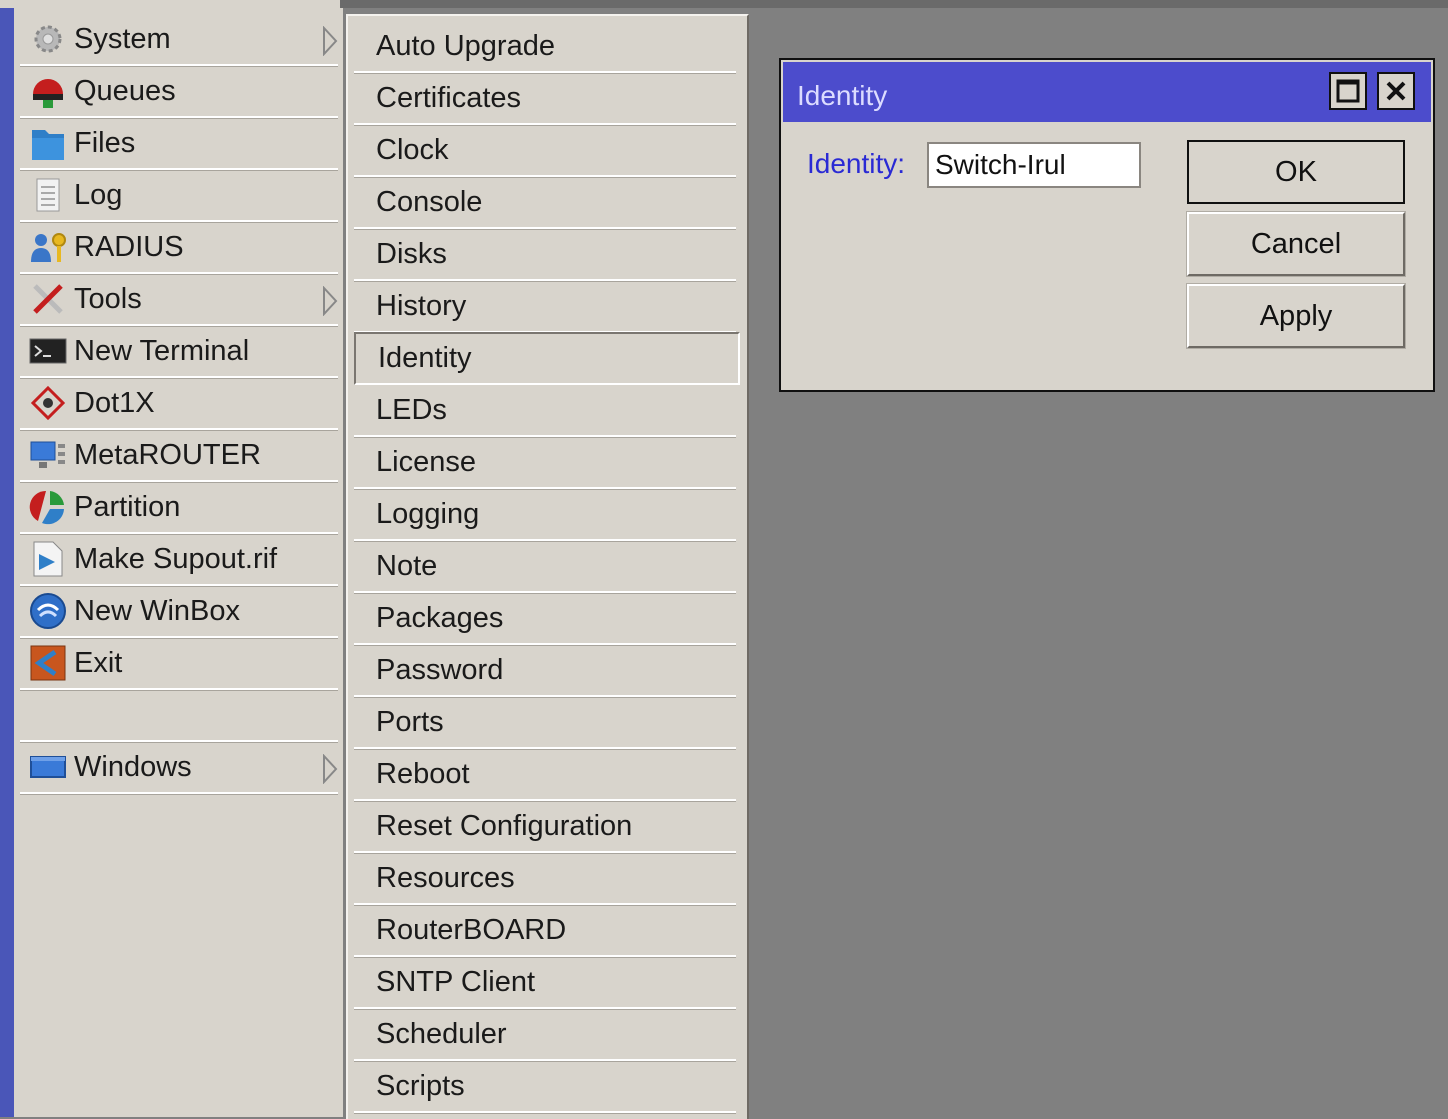 The width and height of the screenshot is (1448, 1119). What do you see at coordinates (48, 403) in the screenshot?
I see `dot1x-icon` at bounding box center [48, 403].